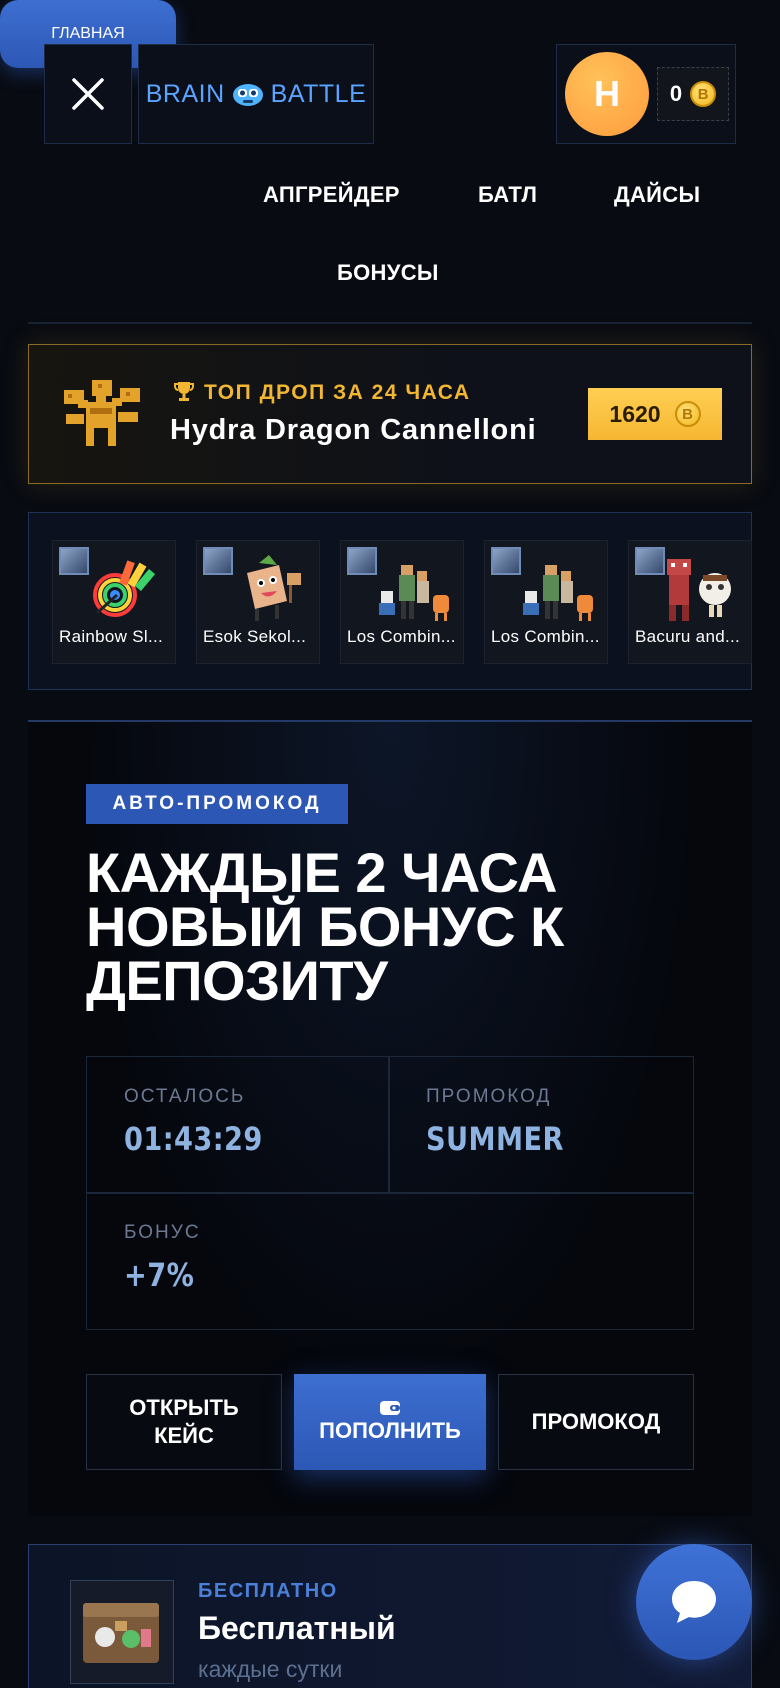 The image size is (780, 1688). I want to click on balance-display: 0 B, so click(693, 94).